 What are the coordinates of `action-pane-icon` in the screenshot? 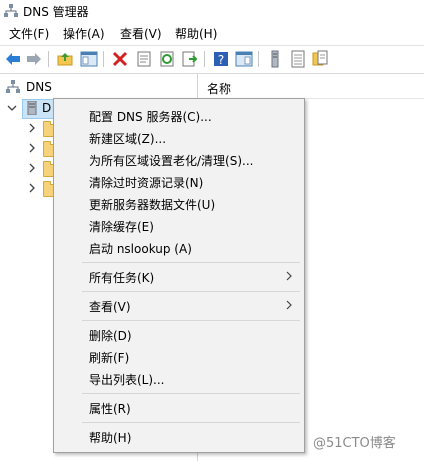 It's located at (244, 59).